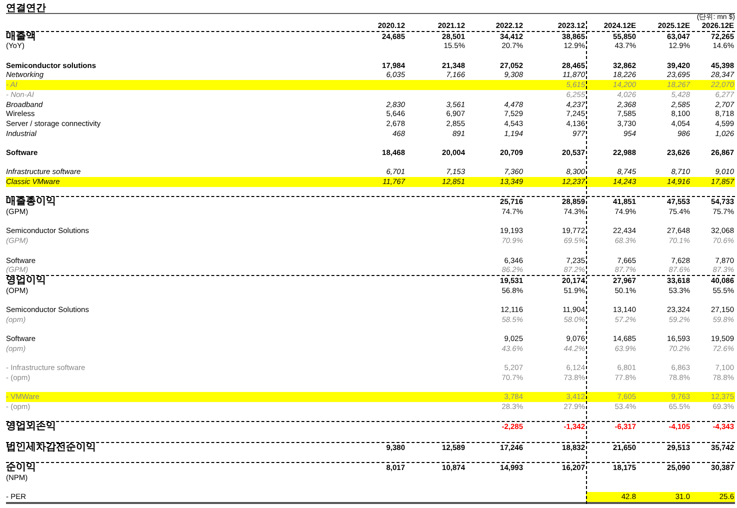  I want to click on row-label: 법인세차감전순이익, so click(51, 447).